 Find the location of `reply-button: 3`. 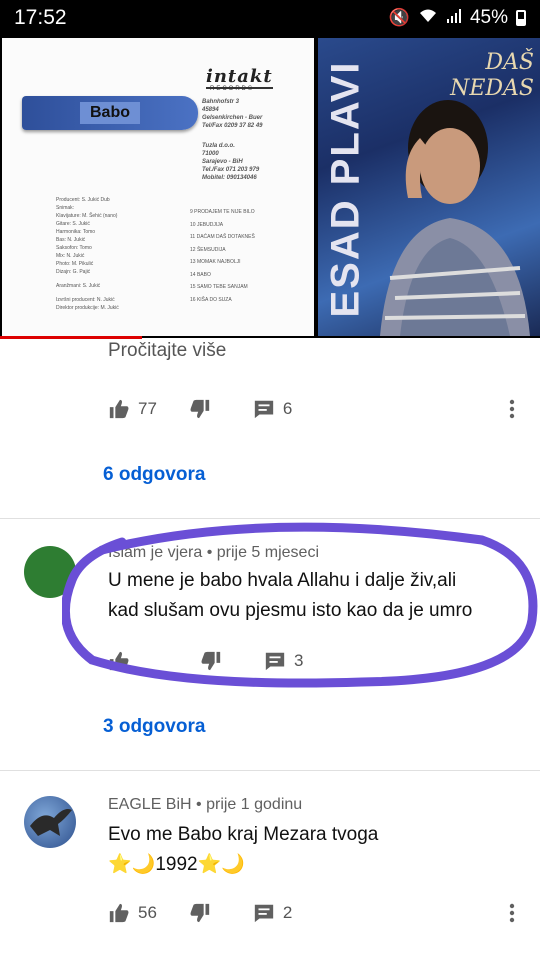

reply-button: 3 is located at coordinates (283, 661).